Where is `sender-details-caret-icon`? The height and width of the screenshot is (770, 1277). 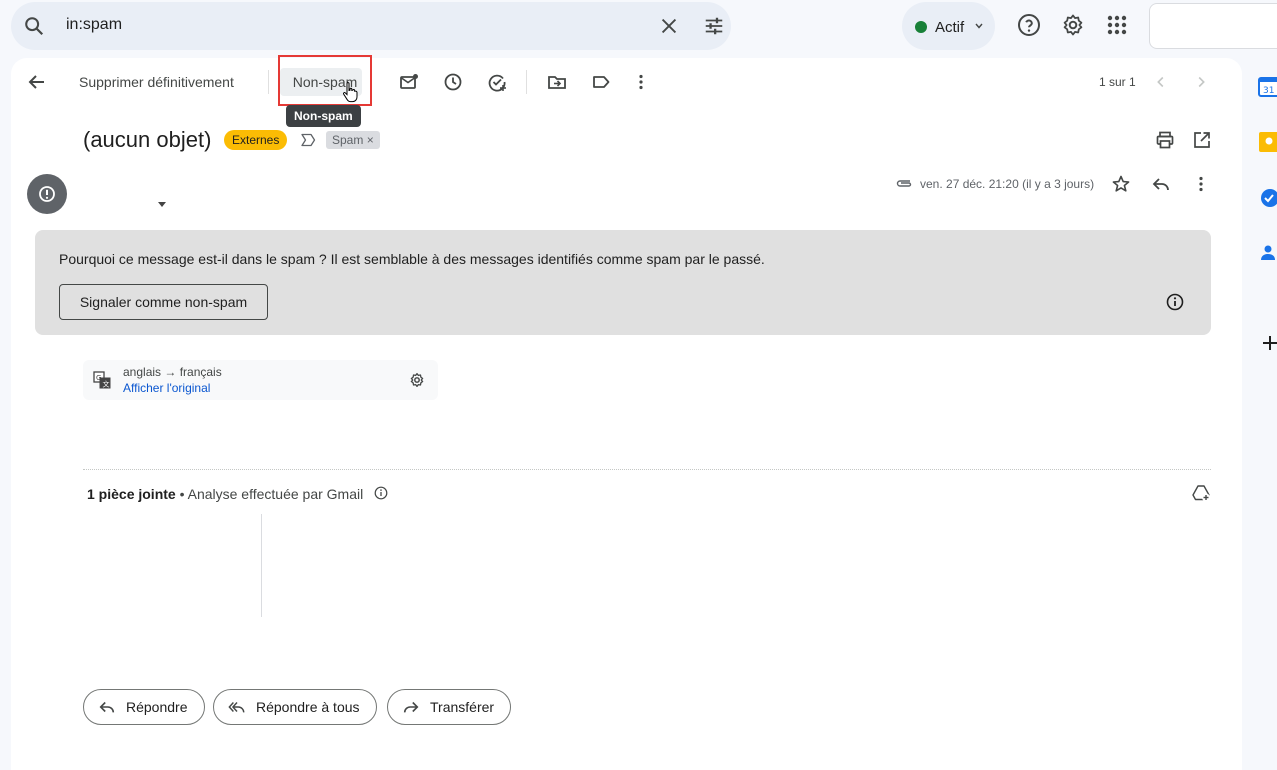
sender-details-caret-icon is located at coordinates (162, 204).